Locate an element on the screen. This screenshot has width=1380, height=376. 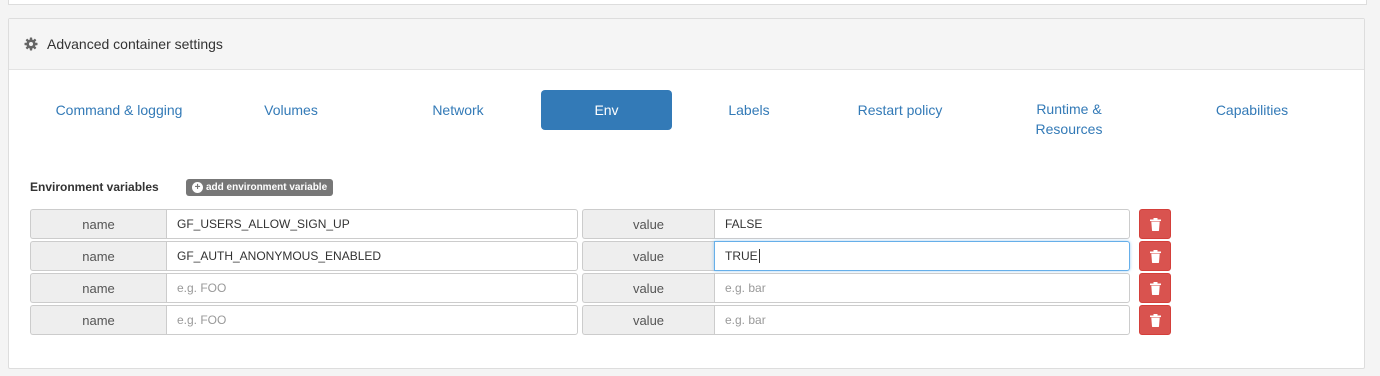
env-value-group: value TRUE is located at coordinates (856, 256).